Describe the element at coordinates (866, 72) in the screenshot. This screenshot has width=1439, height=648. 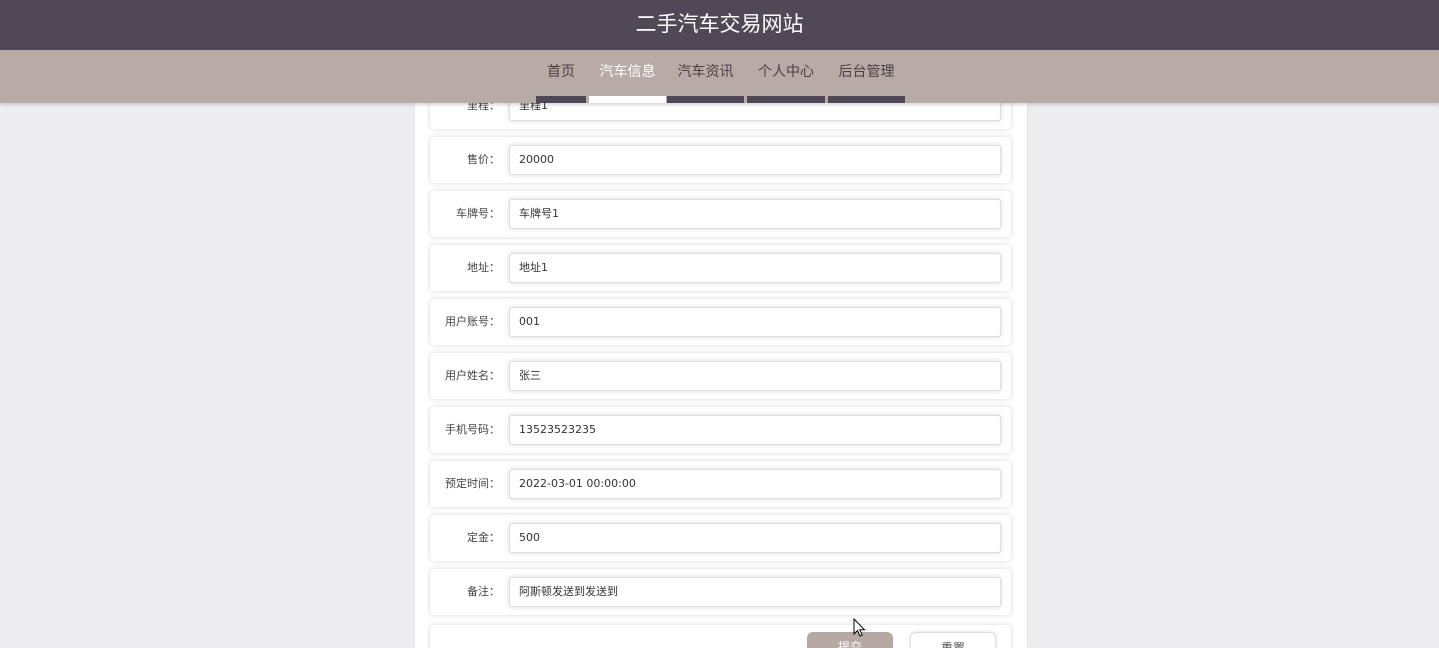
I see `nav-item-label: 后台管理` at that location.